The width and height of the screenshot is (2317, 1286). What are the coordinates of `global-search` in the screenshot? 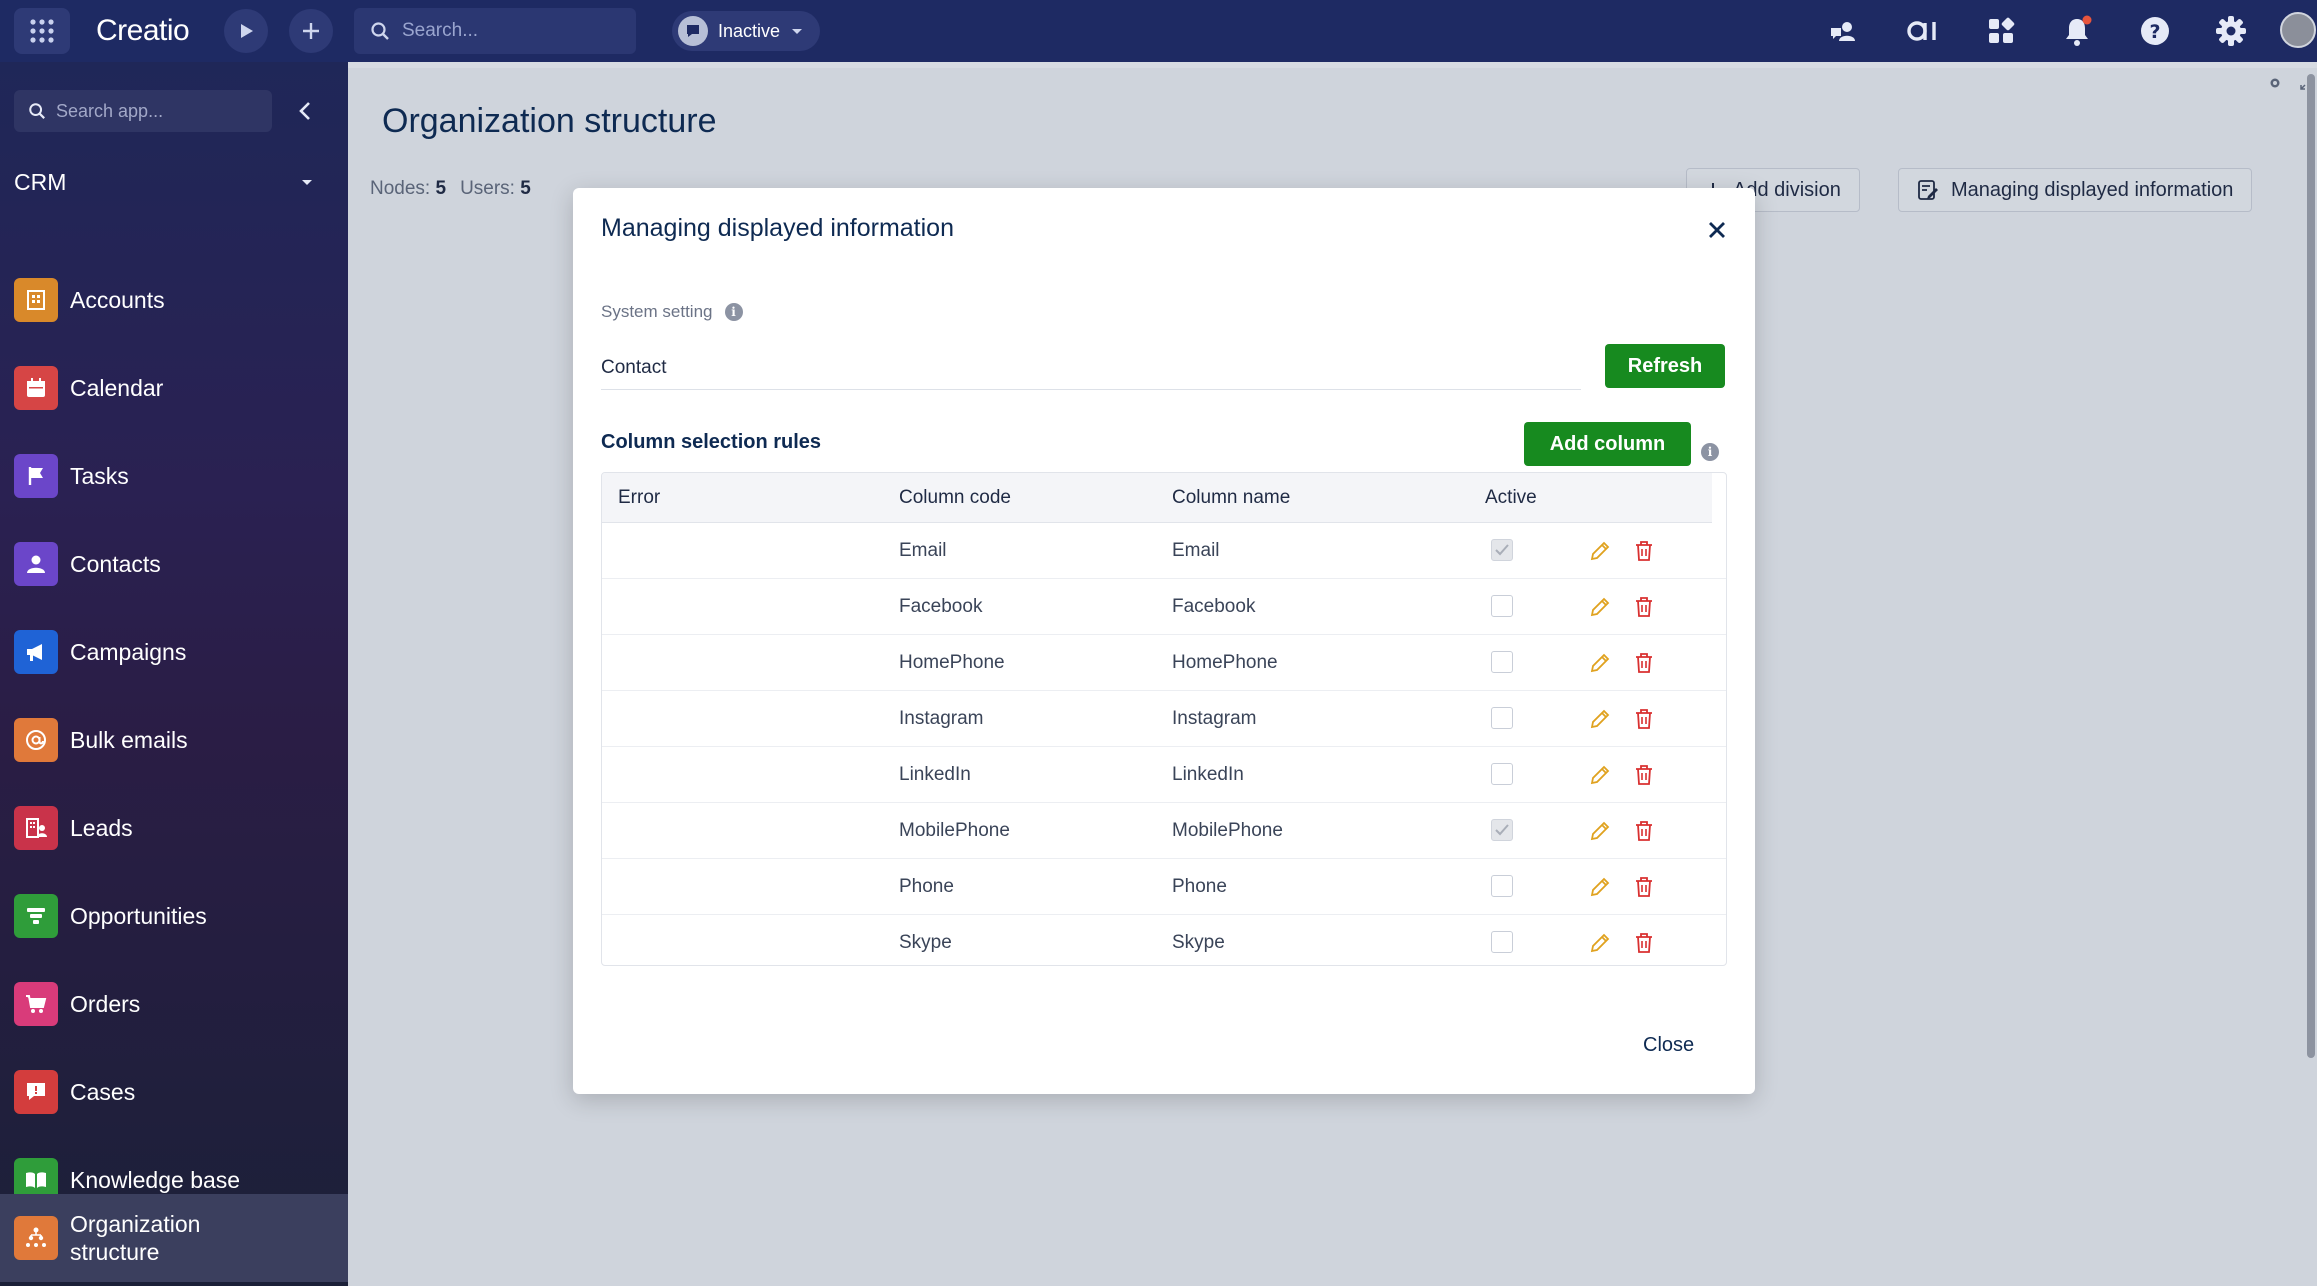 It's located at (495, 31).